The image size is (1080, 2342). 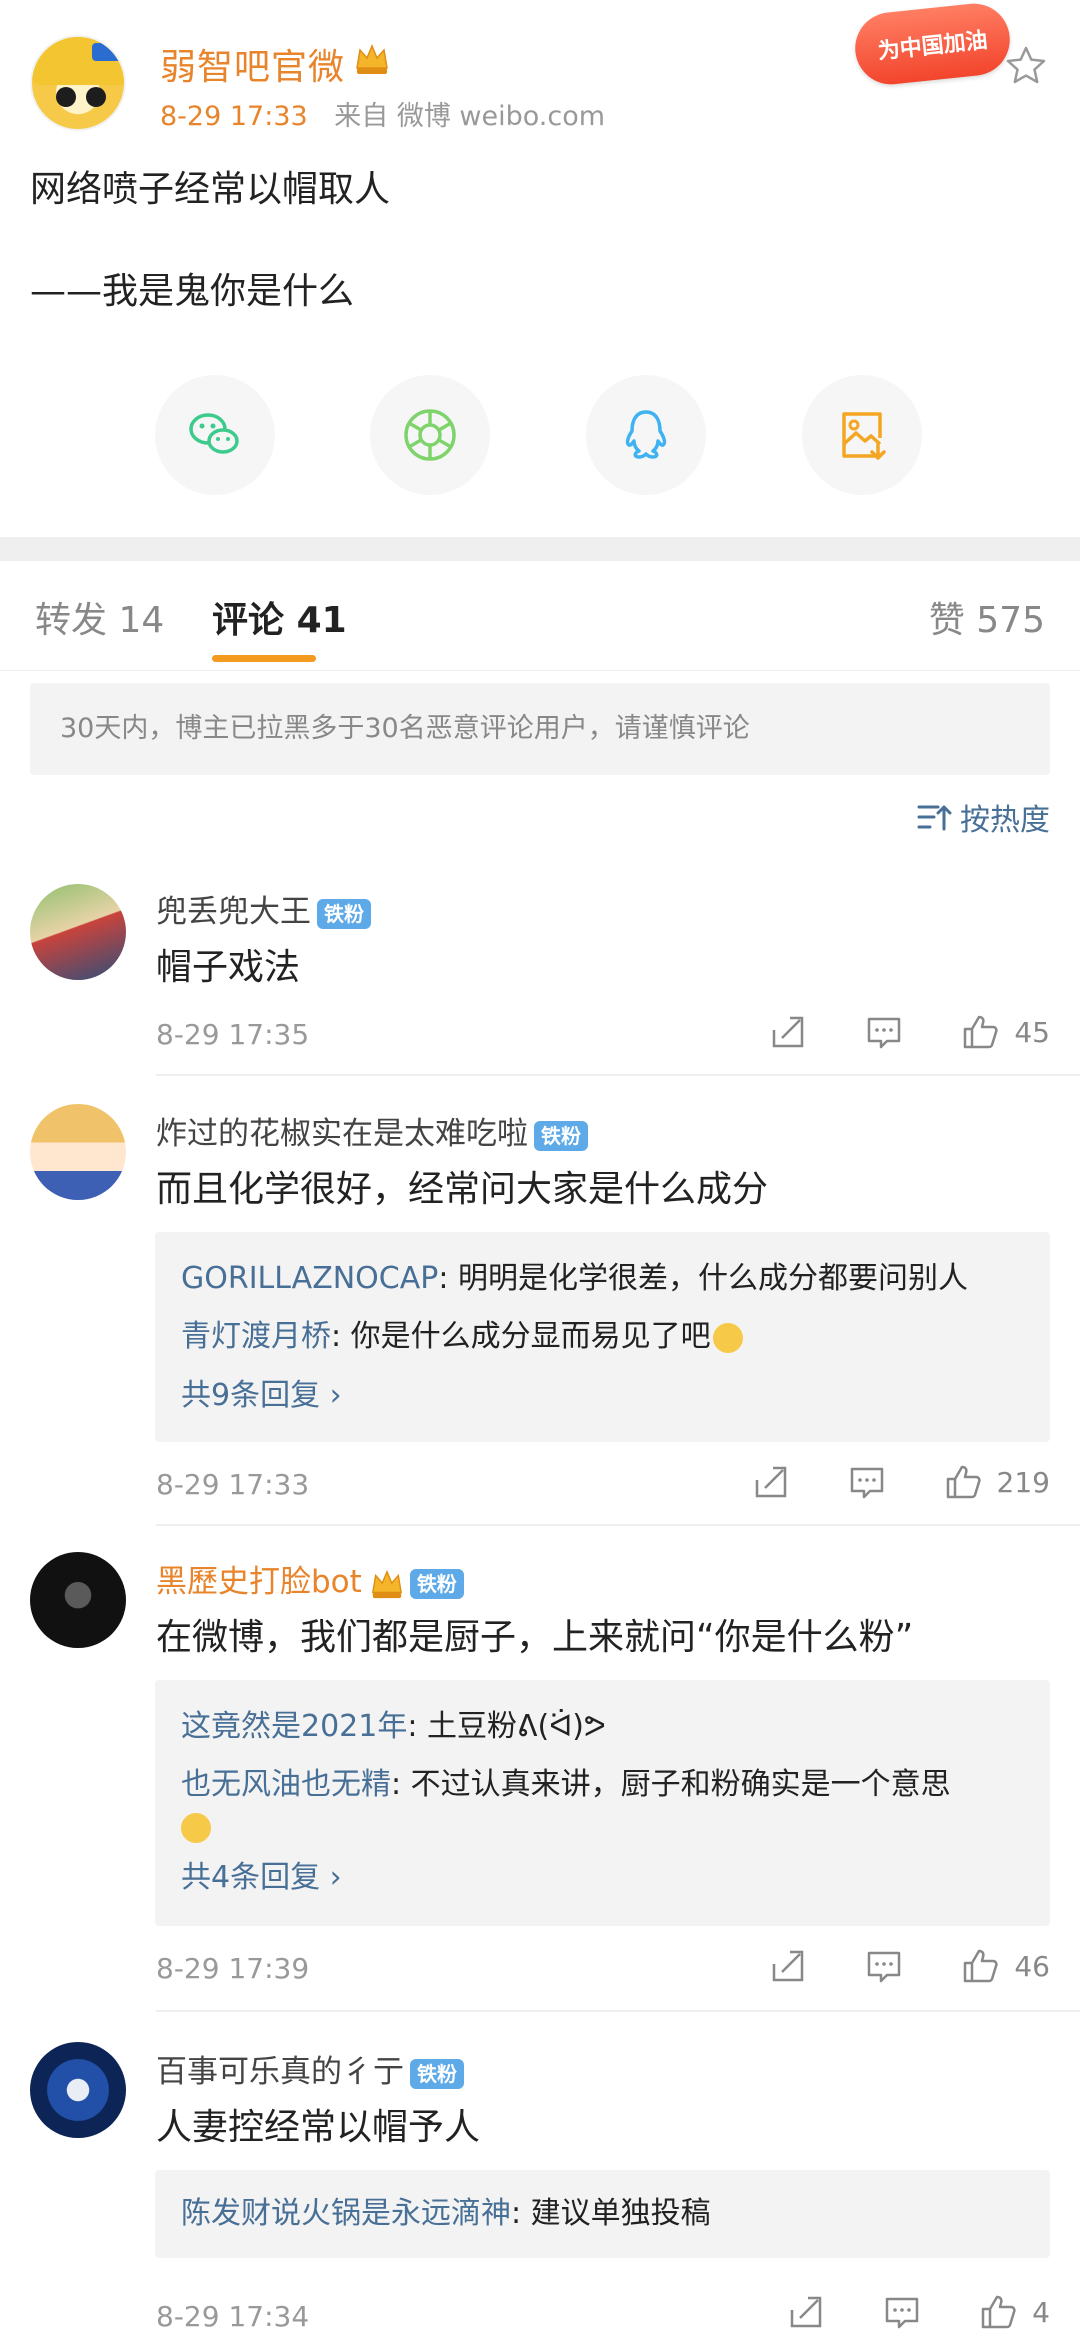 I want to click on vip-crown-icon, so click(x=372, y=59).